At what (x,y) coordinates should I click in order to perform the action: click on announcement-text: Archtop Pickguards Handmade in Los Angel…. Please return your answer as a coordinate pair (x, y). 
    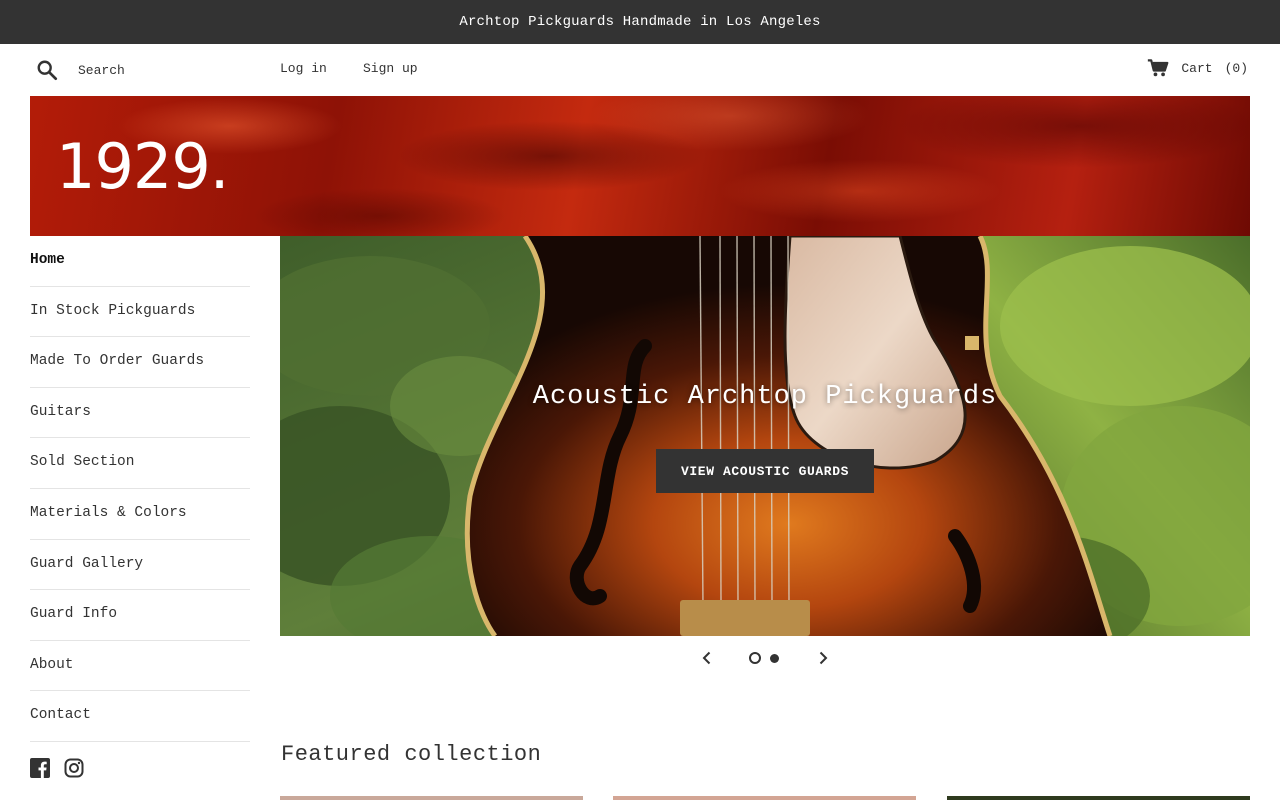
    Looking at the image, I should click on (640, 22).